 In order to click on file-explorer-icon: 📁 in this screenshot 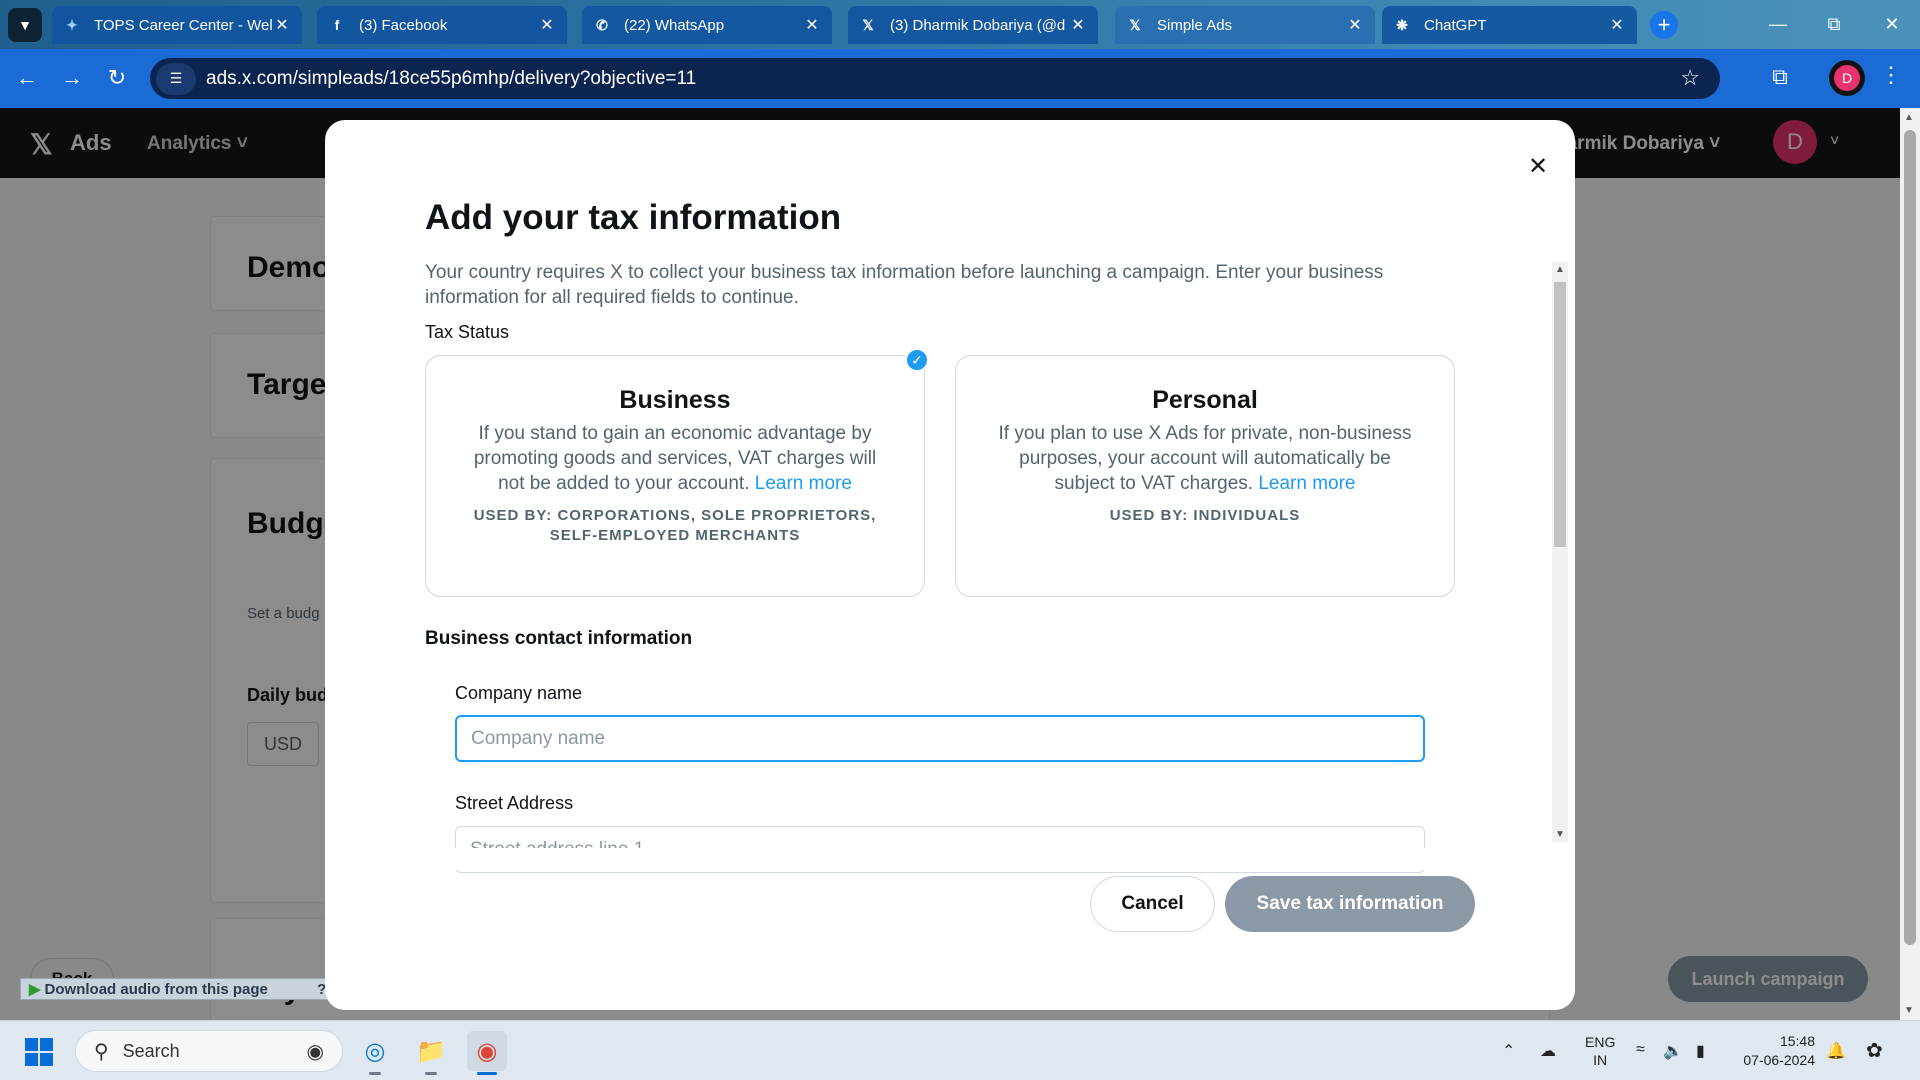, I will do `click(431, 1053)`.